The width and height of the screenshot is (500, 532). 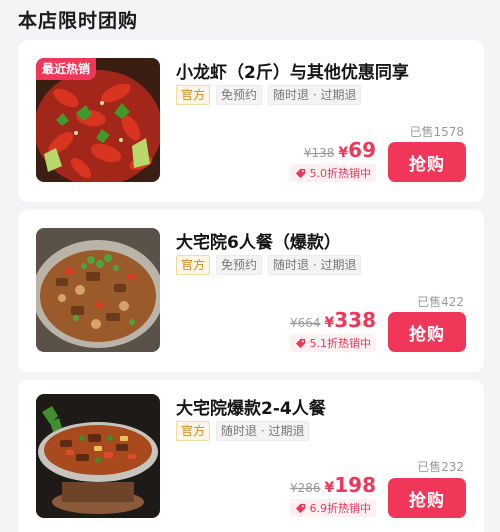 I want to click on deal-image-dry-pot, so click(x=98, y=456).